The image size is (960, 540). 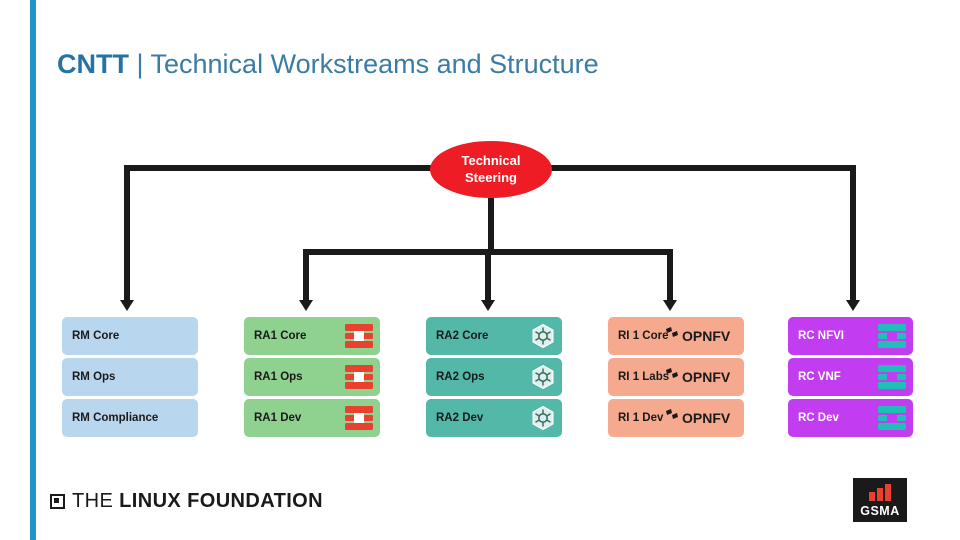 What do you see at coordinates (41, 270) in the screenshot?
I see `accent-bar-white-right` at bounding box center [41, 270].